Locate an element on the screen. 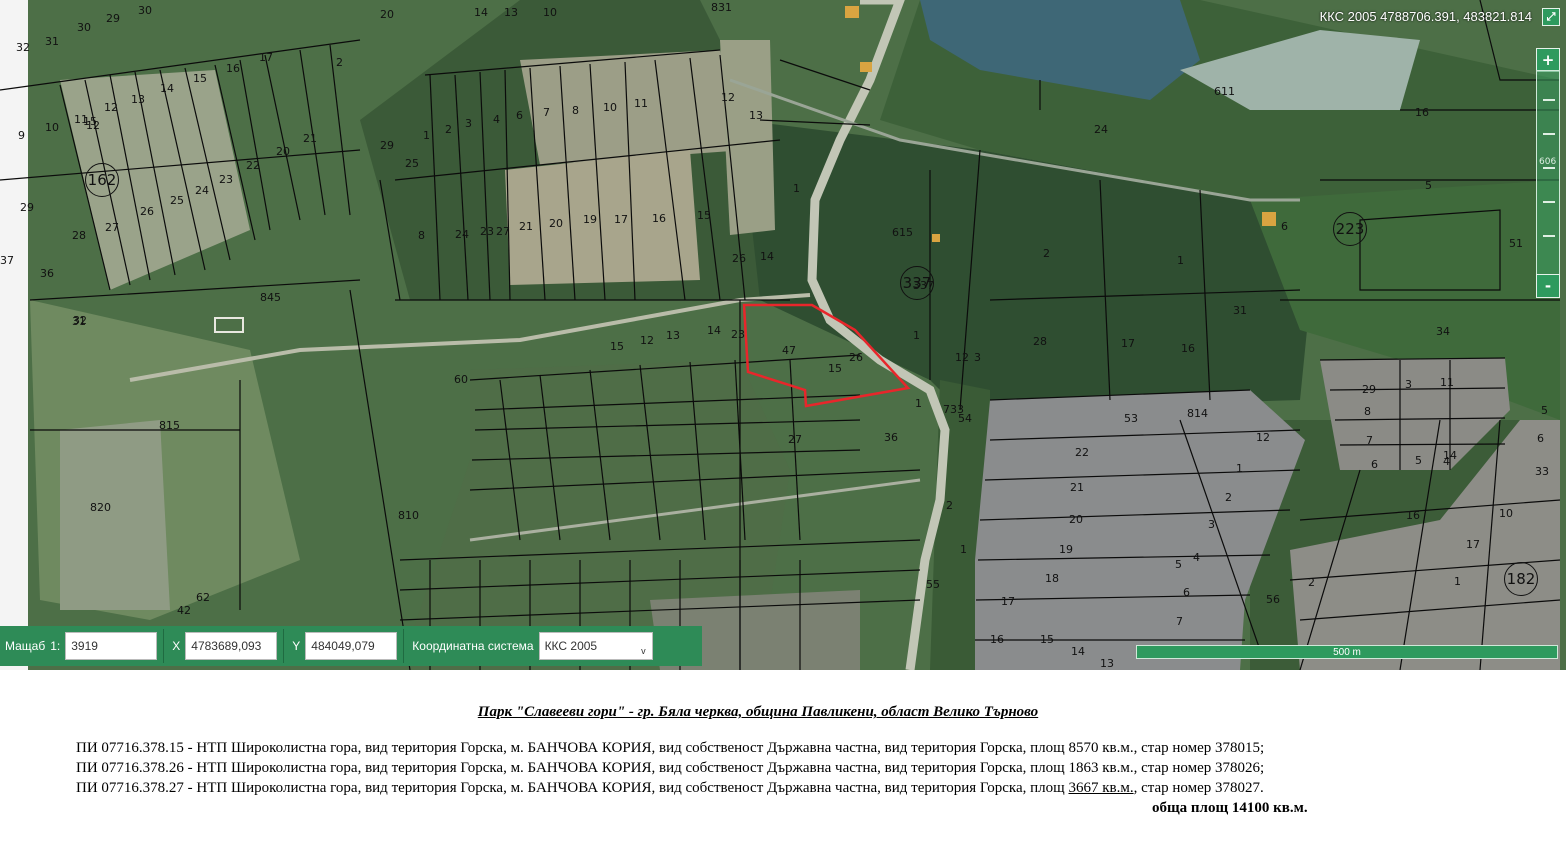 This screenshot has width=1566, height=852. parcel-number: 9 is located at coordinates (21, 135).